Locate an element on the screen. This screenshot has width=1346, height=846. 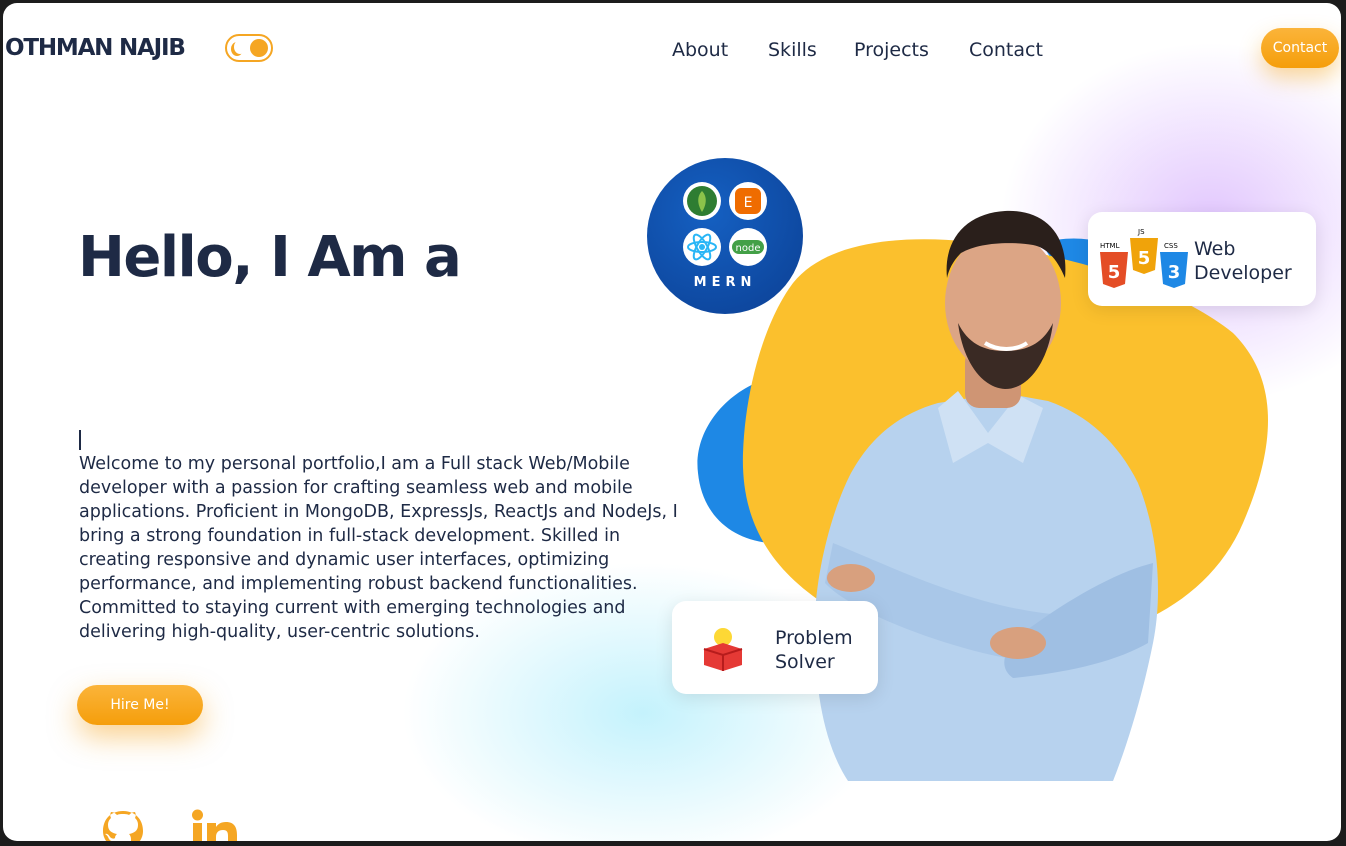
js-icon: JS 5 is located at coordinates (1144, 251).